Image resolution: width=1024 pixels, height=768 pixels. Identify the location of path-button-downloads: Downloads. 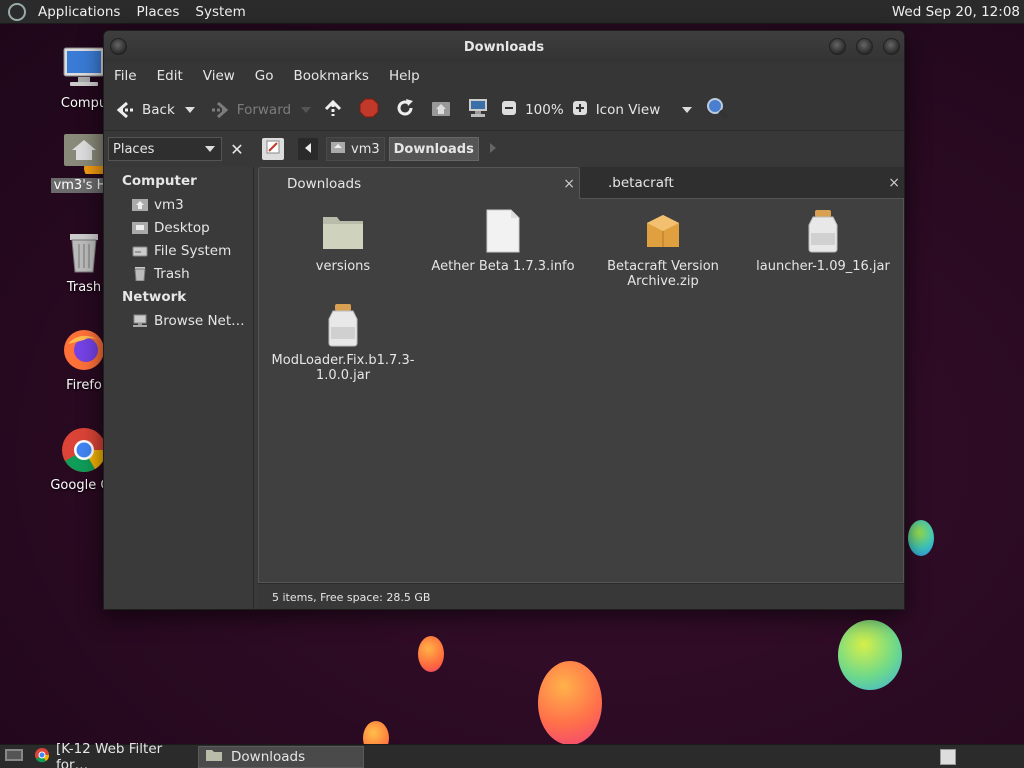
(433, 149).